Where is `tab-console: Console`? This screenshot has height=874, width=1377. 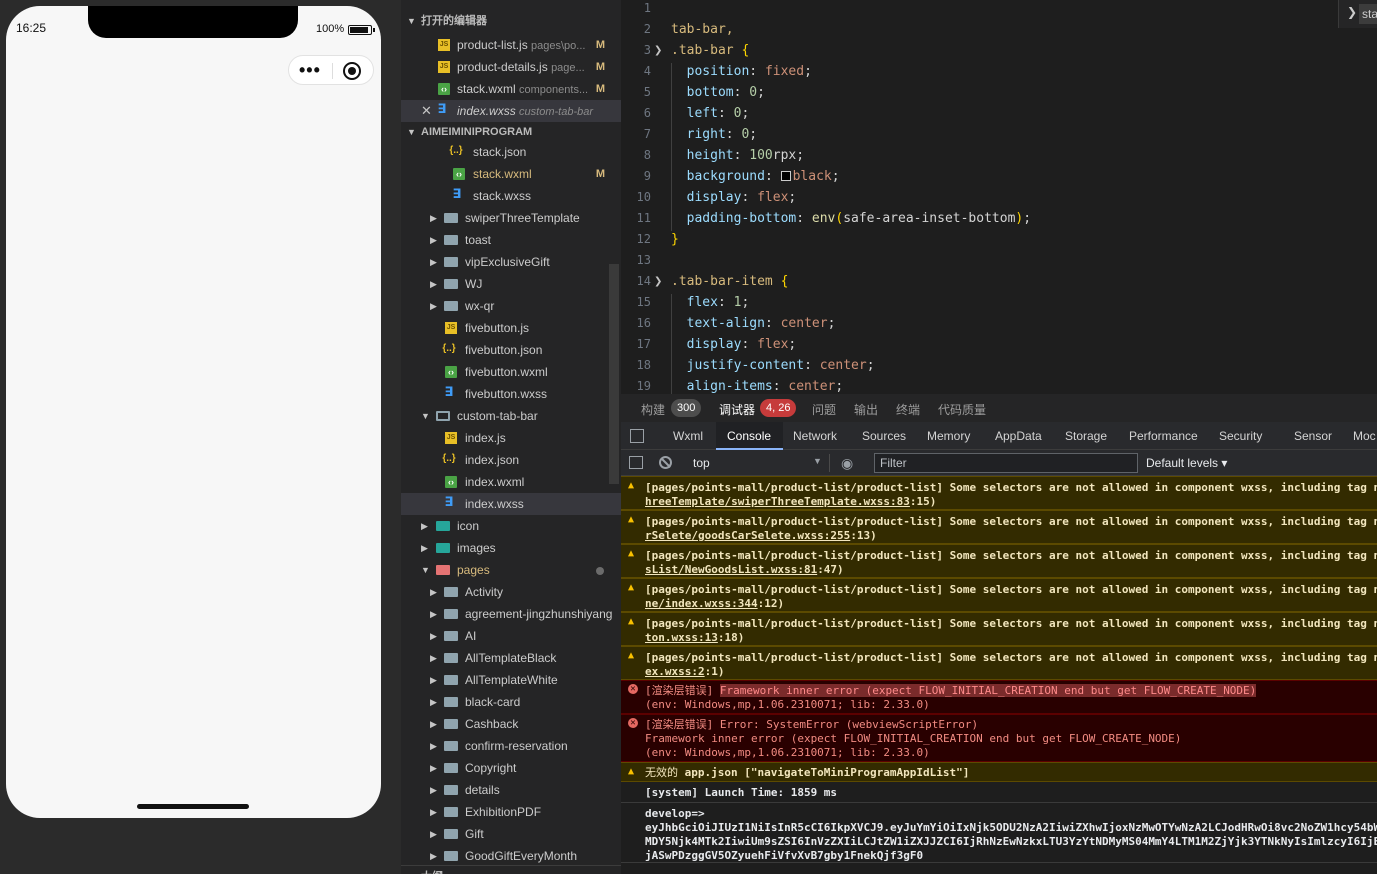
tab-console: Console is located at coordinates (749, 436).